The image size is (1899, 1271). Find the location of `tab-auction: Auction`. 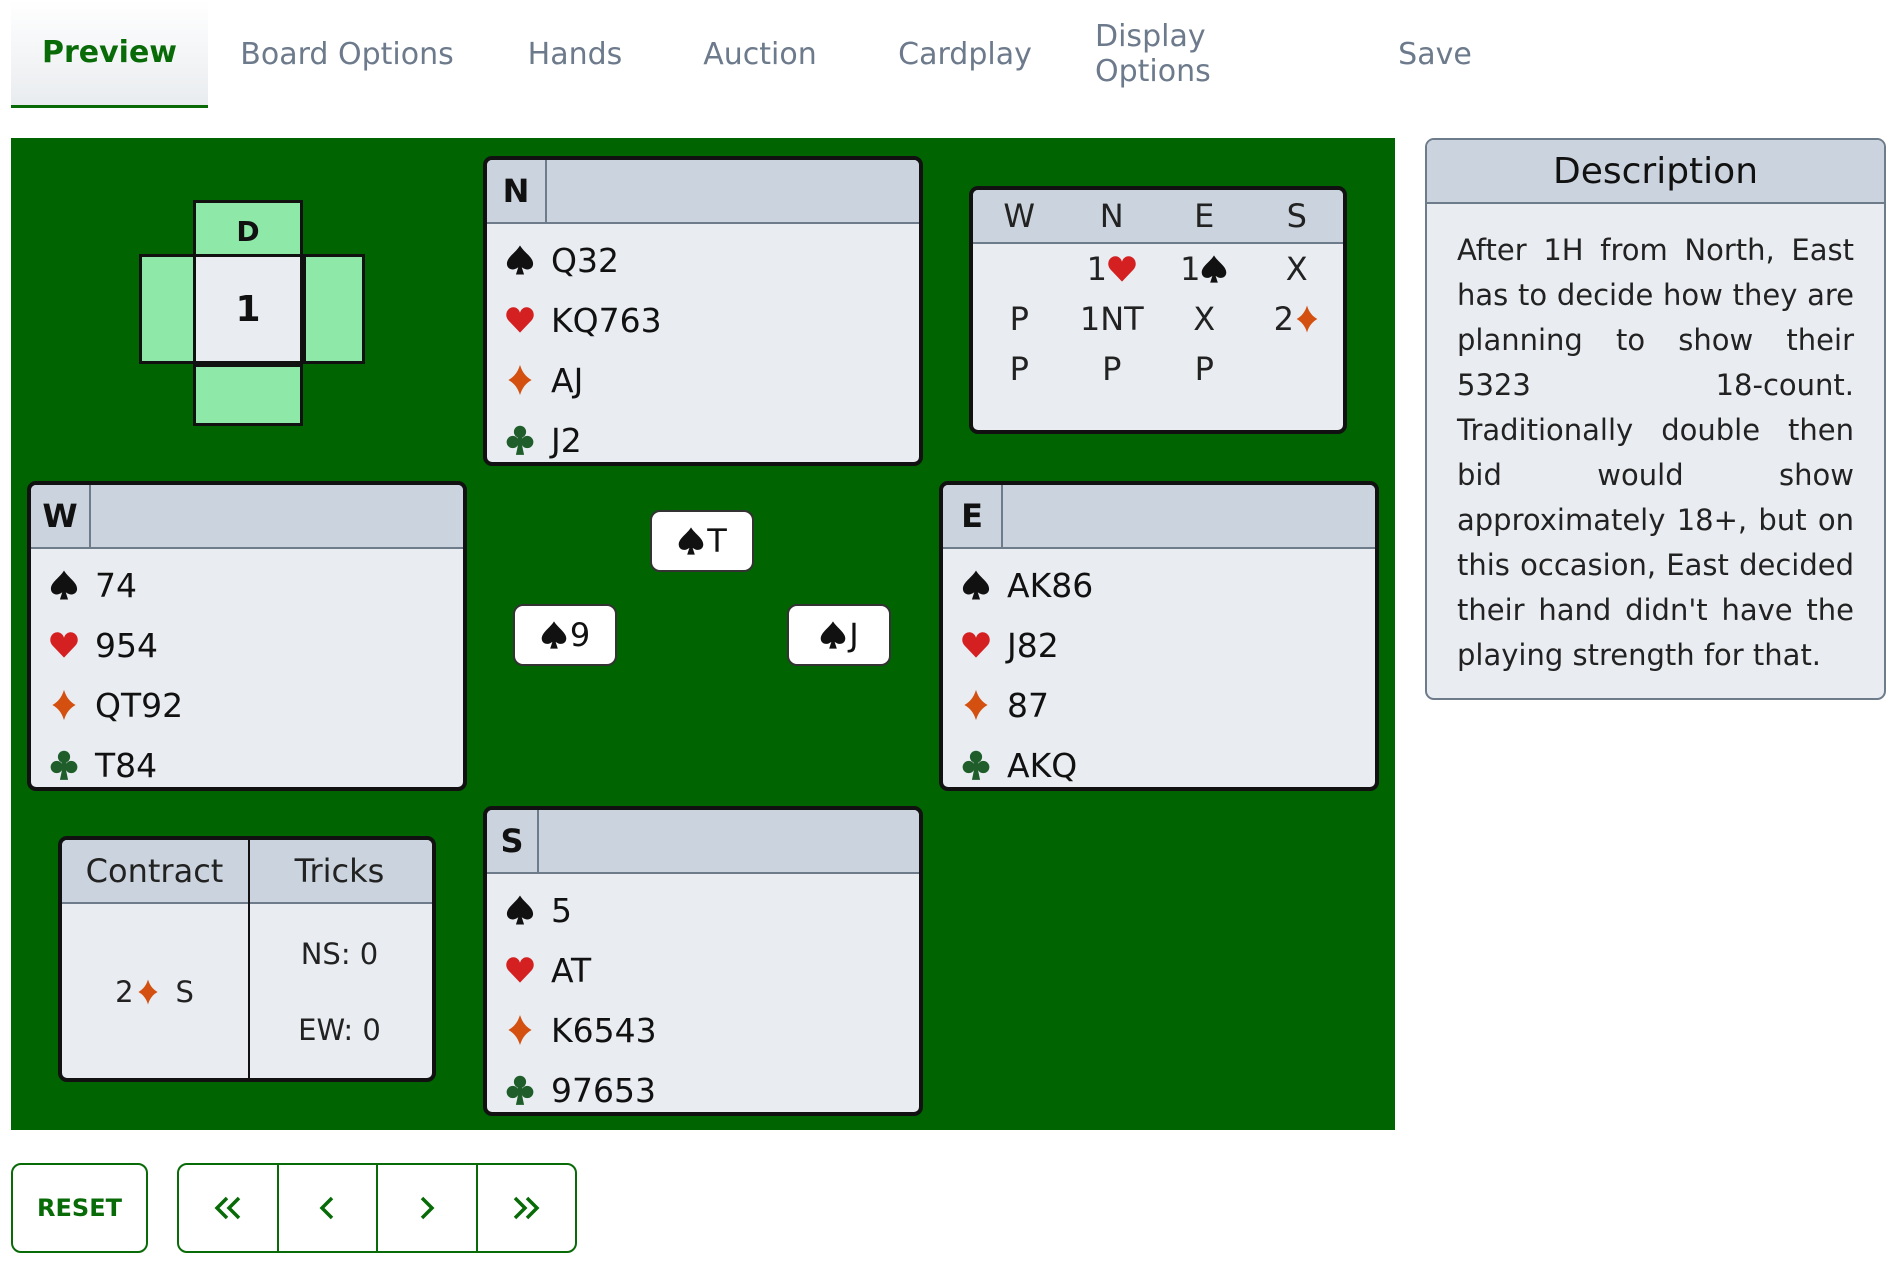

tab-auction: Auction is located at coordinates (760, 54).